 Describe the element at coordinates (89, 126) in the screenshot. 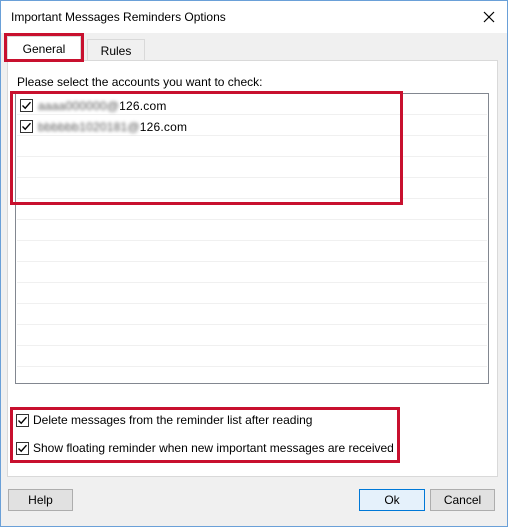

I see `redacted-text: bbbbbb1020181@` at that location.